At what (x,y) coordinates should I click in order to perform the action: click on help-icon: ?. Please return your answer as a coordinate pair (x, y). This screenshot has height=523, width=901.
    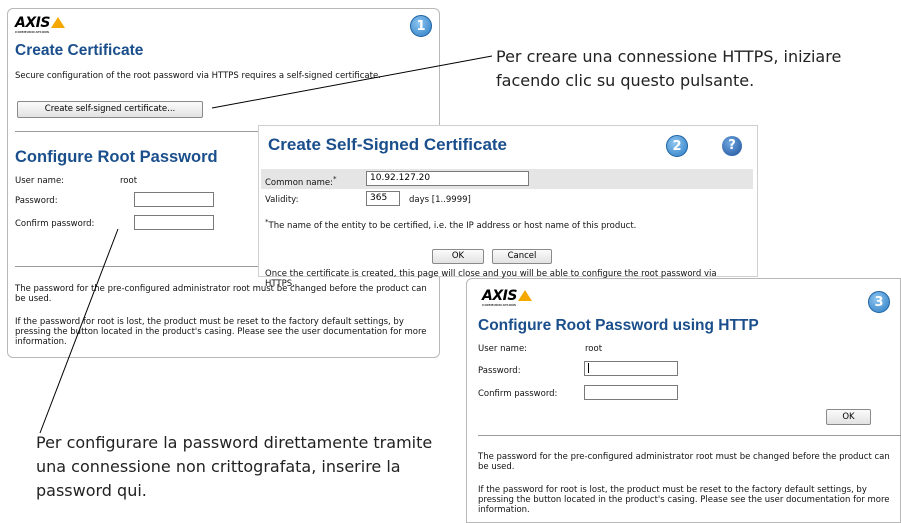
    Looking at the image, I should click on (732, 146).